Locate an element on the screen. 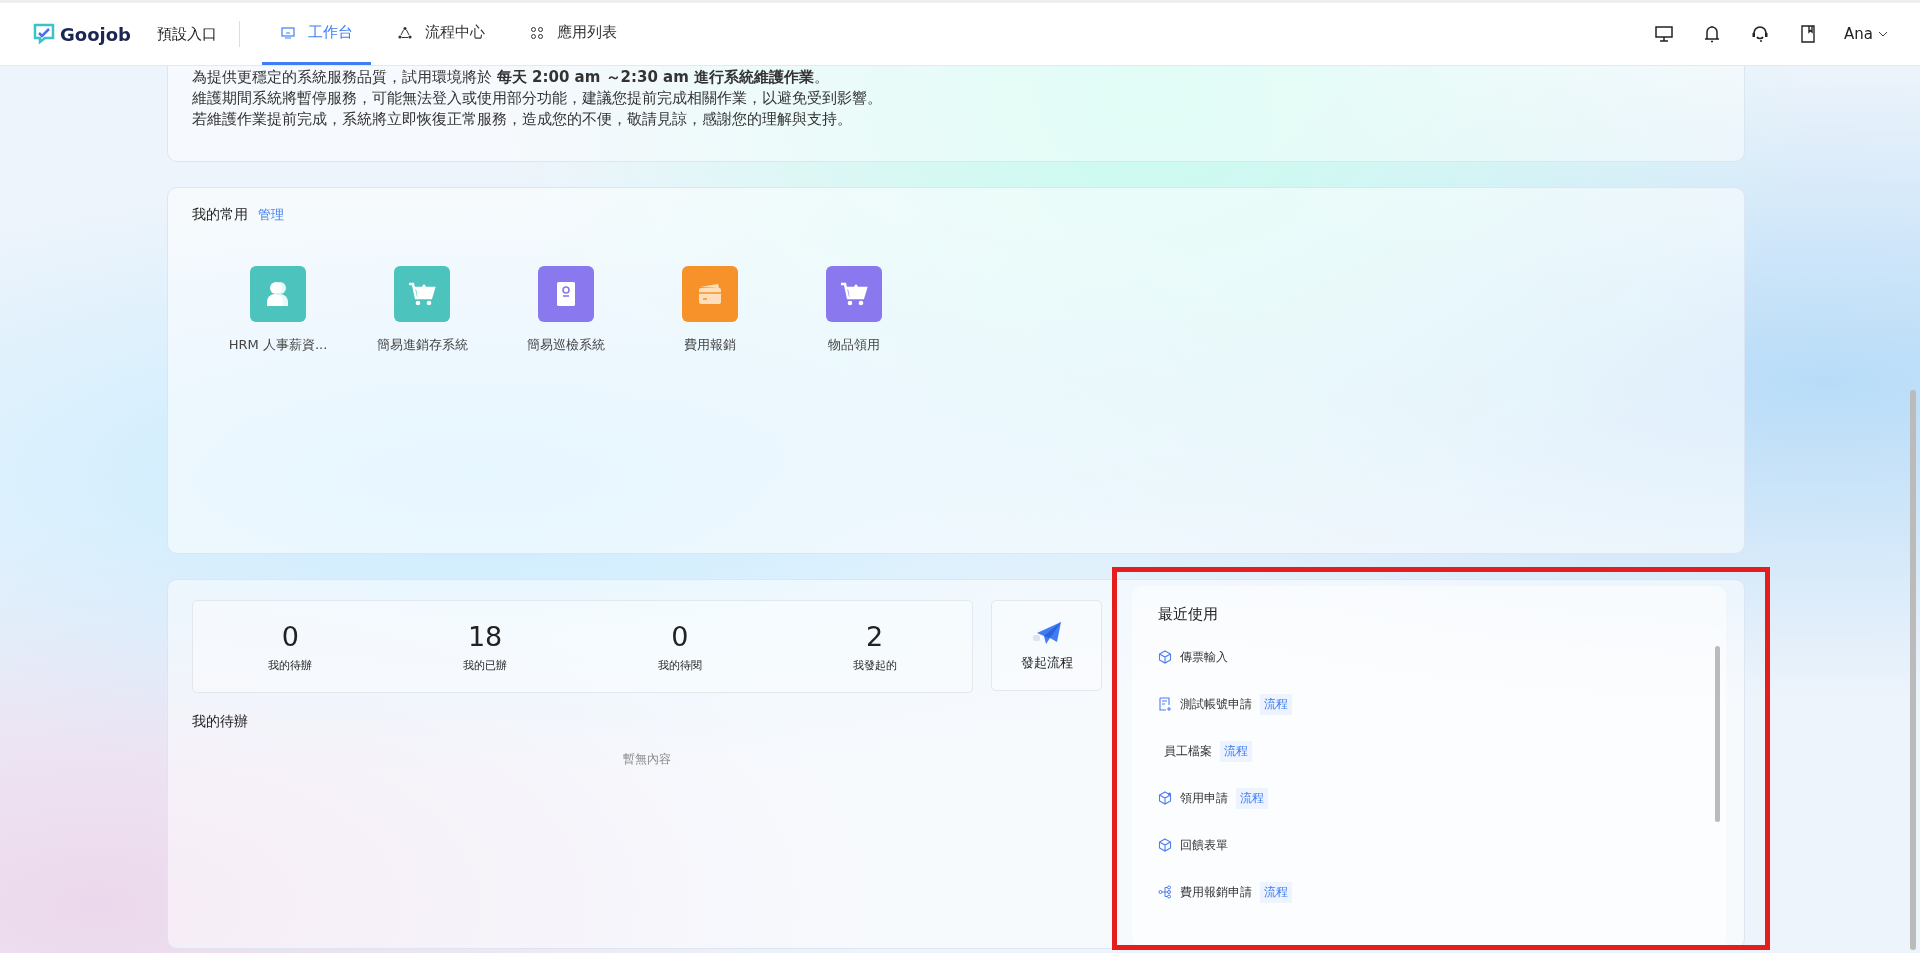 The image size is (1920, 953). empty-message: 暫無內容 is located at coordinates (647, 759).